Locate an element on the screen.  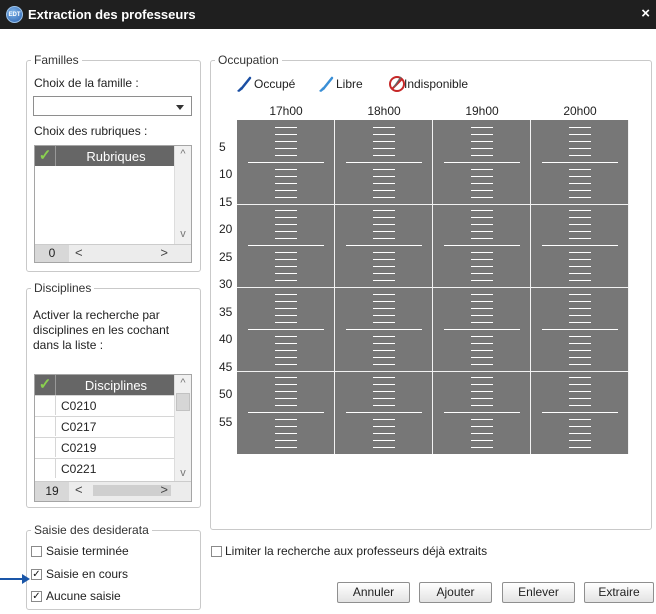
occupied-tool: Occupé is located at coordinates (270, 84).